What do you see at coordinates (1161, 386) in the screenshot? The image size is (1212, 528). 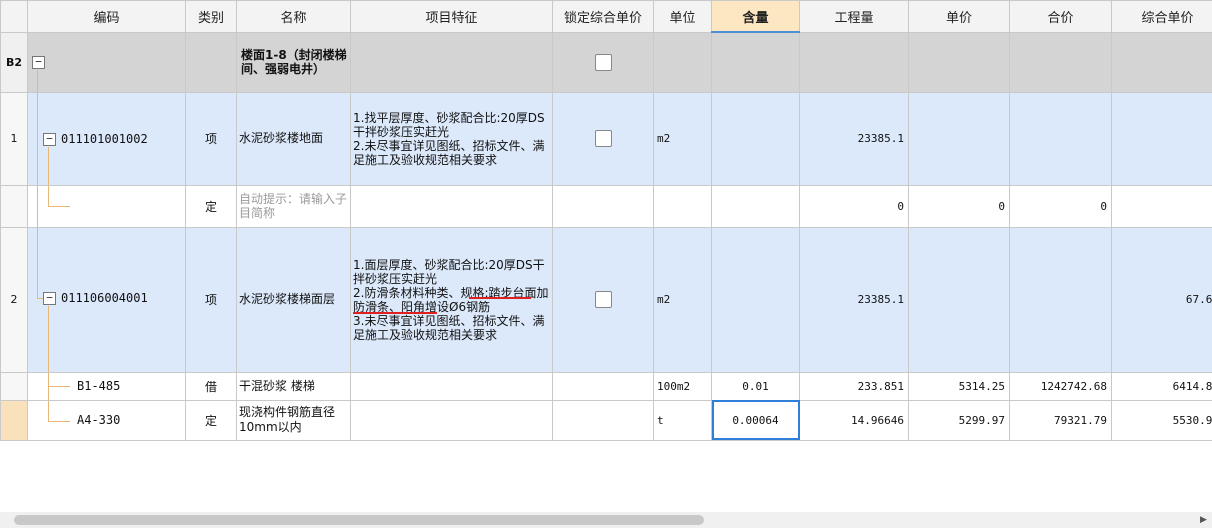 I see `composite-cell: 6414.88` at bounding box center [1161, 386].